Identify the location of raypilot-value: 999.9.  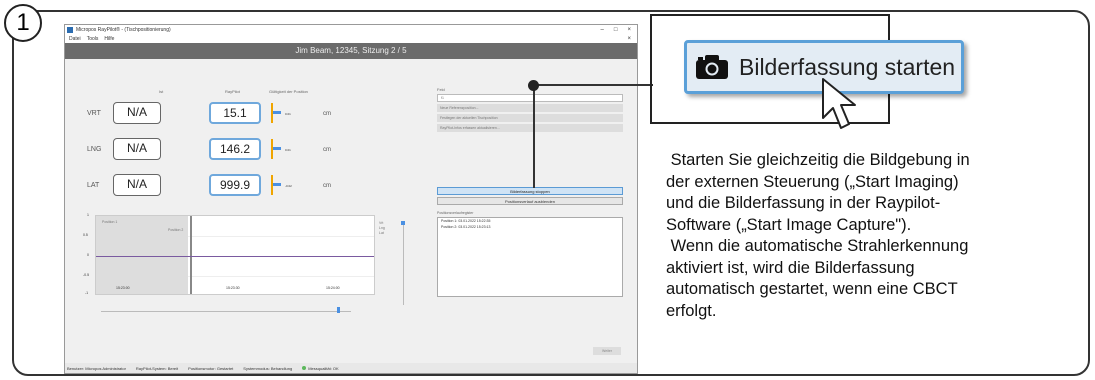
(235, 185).